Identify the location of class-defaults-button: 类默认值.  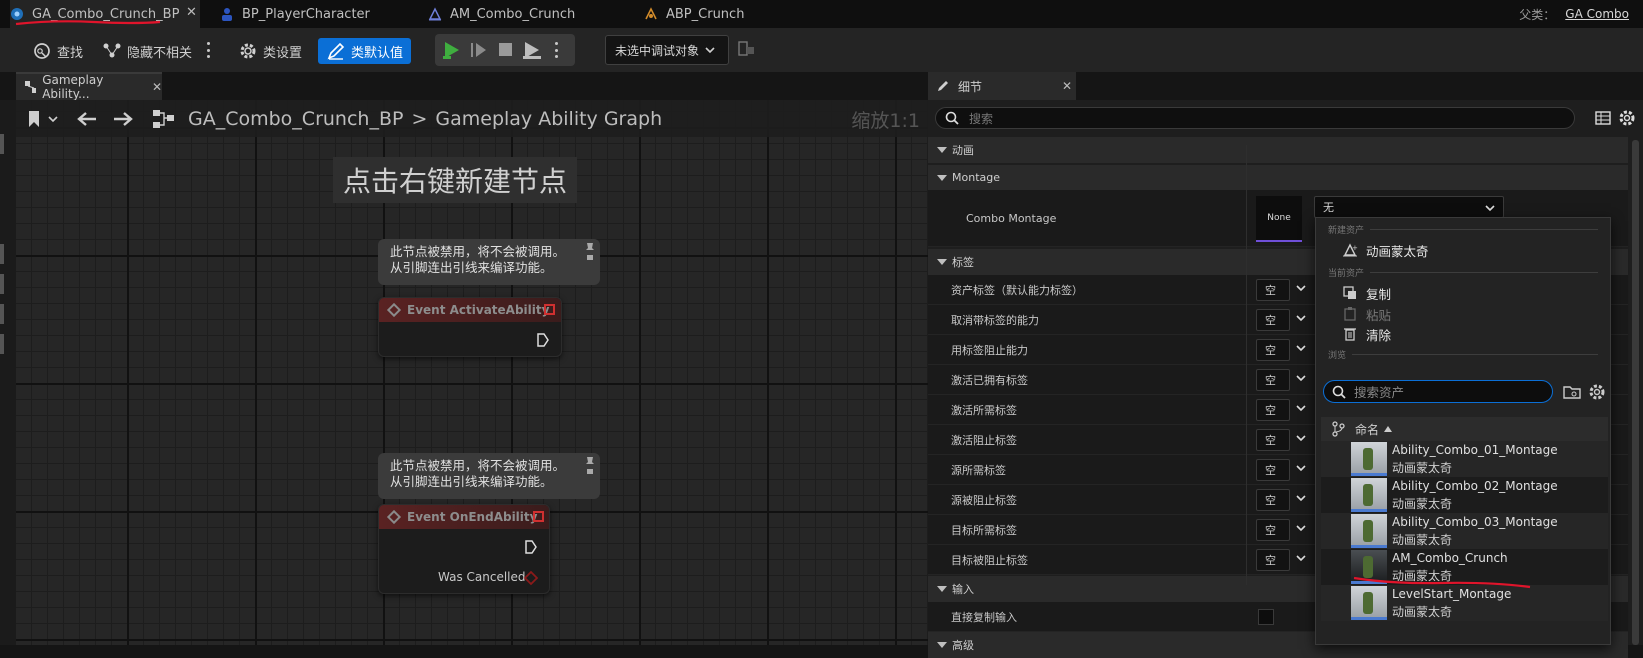
(365, 51).